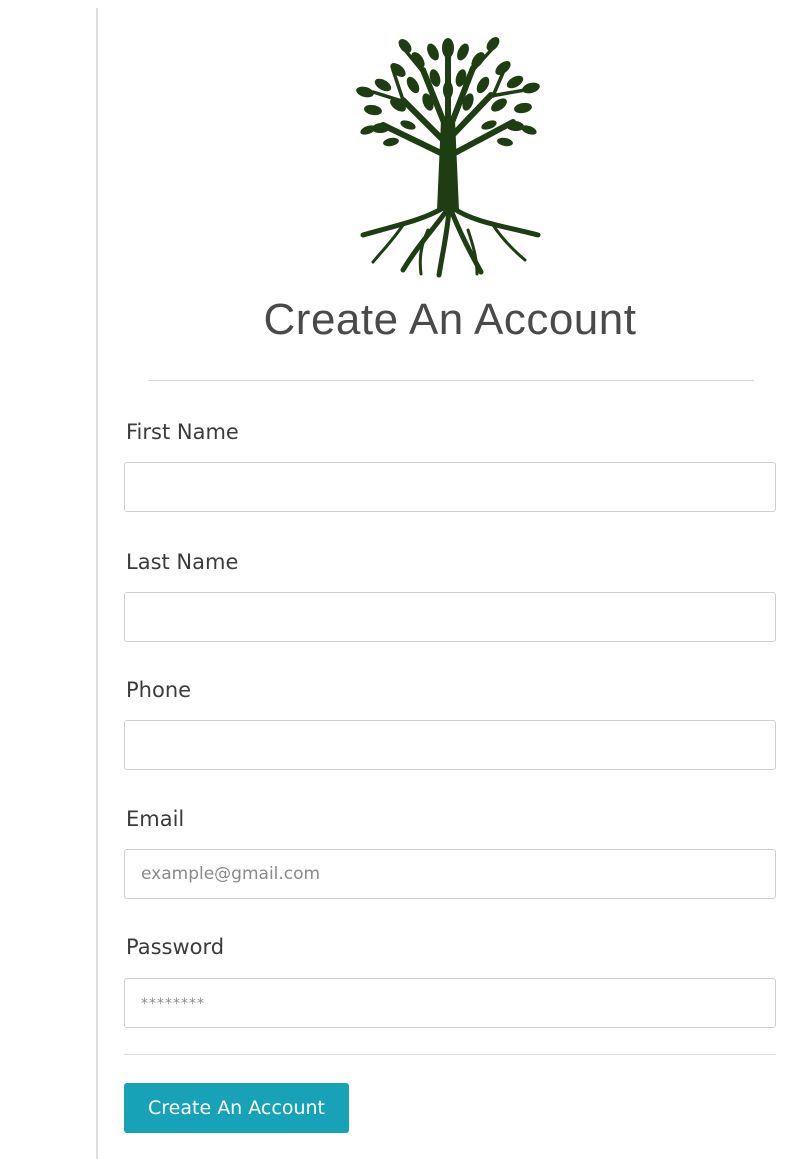  I want to click on tree-logo-icon, so click(448, 155).